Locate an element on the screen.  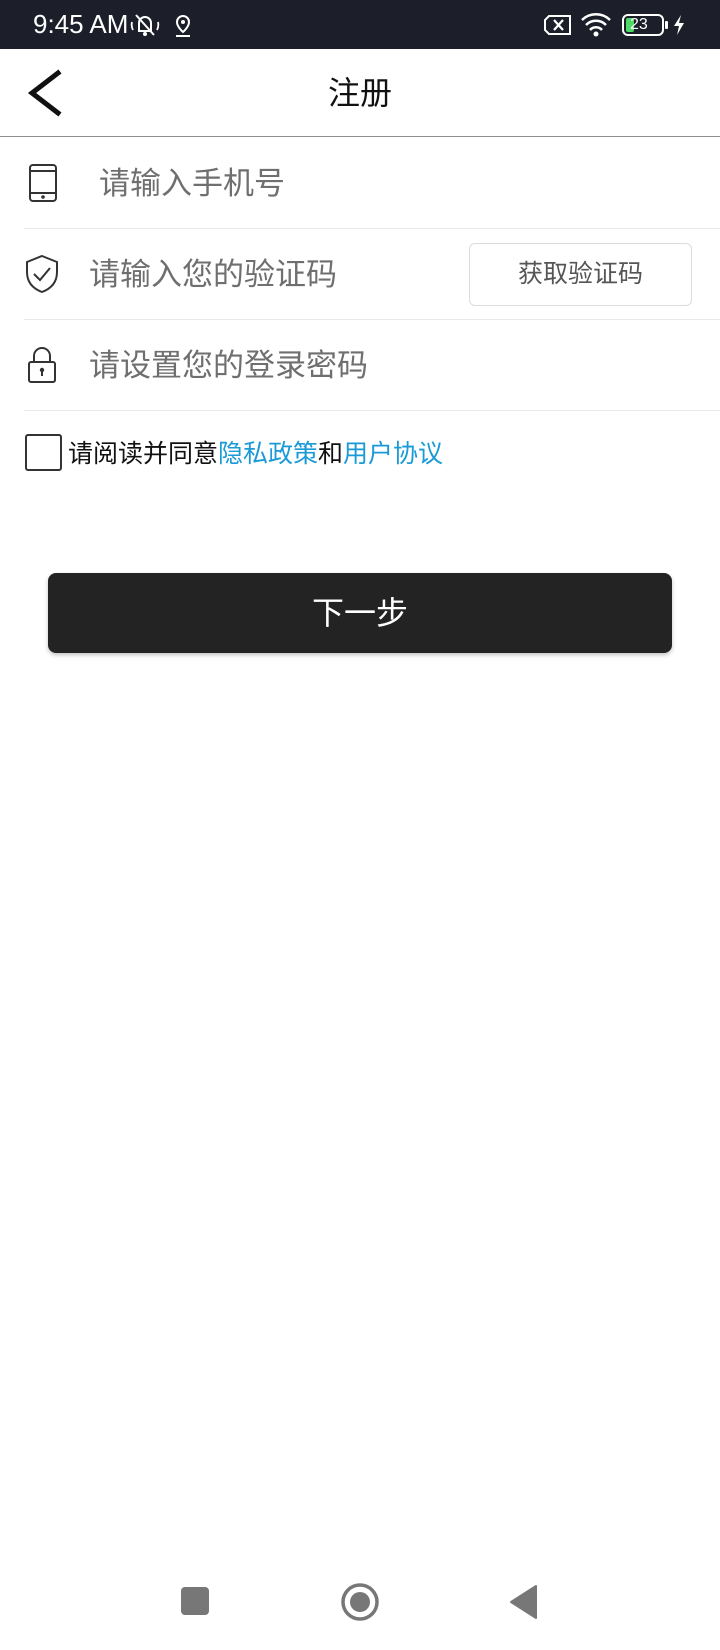
phone-row is located at coordinates (372, 183).